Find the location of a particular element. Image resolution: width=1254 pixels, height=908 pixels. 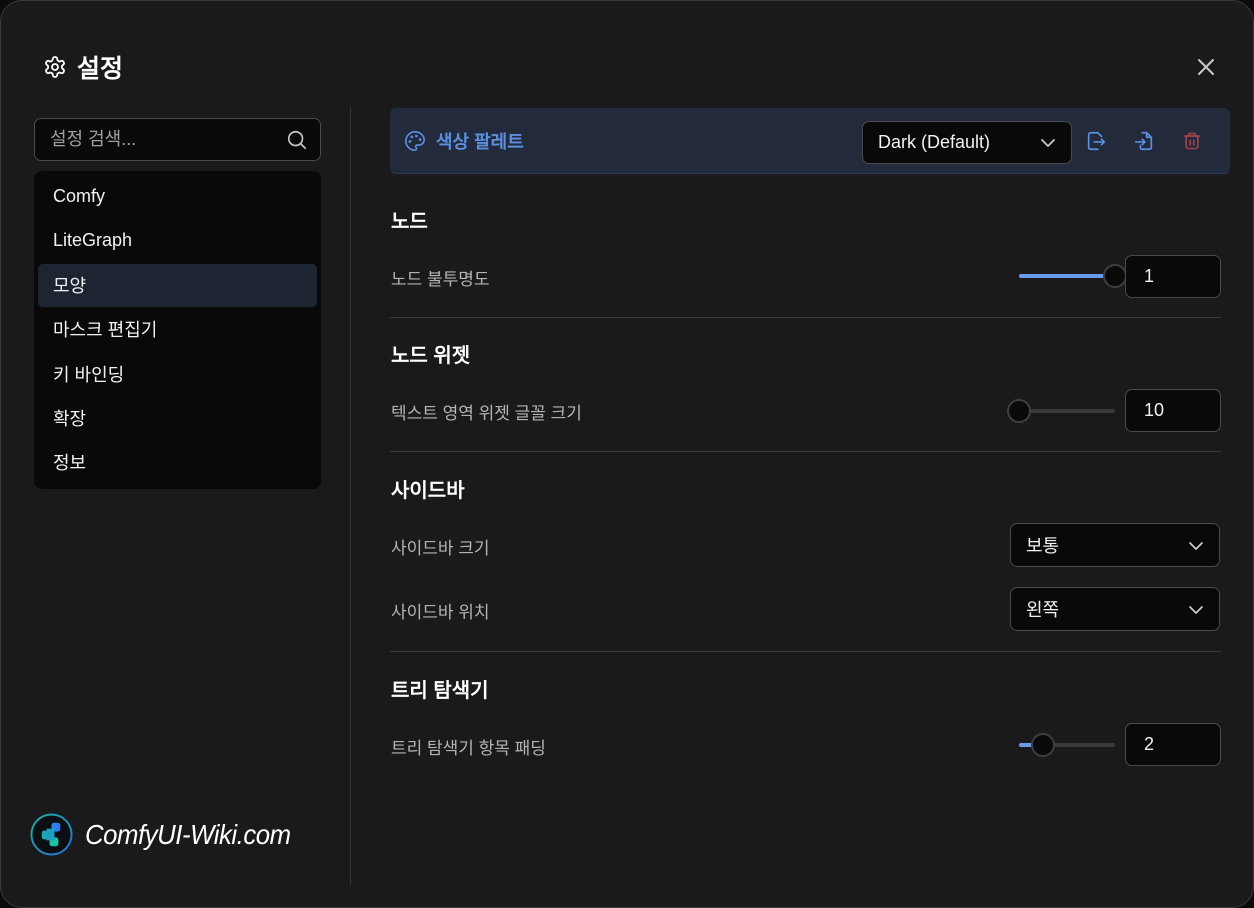

sidebar-size-value: 보통 is located at coordinates (1043, 546).